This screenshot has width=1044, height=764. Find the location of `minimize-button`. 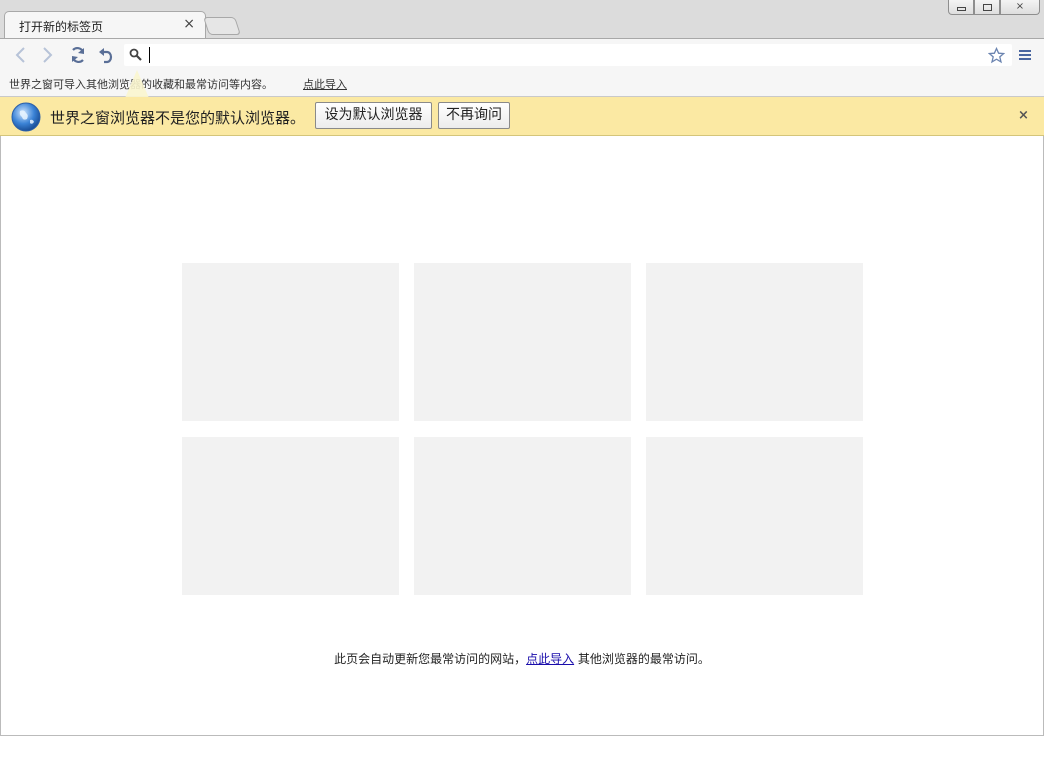

minimize-button is located at coordinates (961, 7).